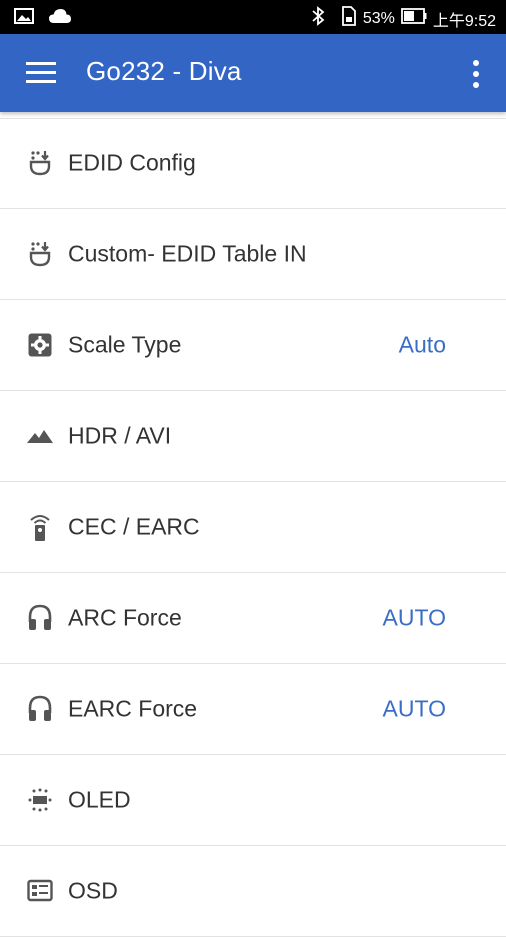 The width and height of the screenshot is (506, 937). I want to click on battery-percent: 53%, so click(378, 18).